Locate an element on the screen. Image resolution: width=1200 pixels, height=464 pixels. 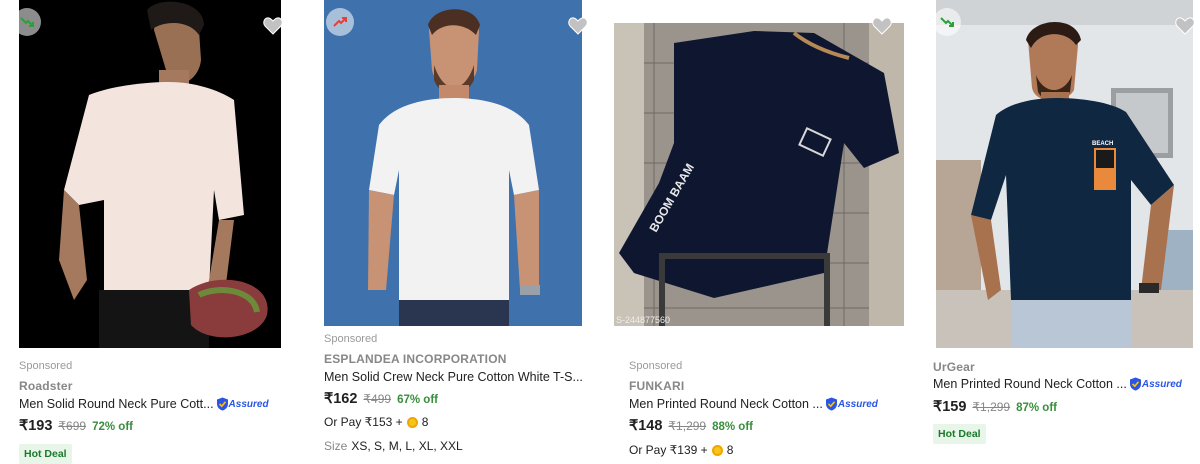
price-row: ₹162 ₹499 67% off is located at coordinates (381, 399).